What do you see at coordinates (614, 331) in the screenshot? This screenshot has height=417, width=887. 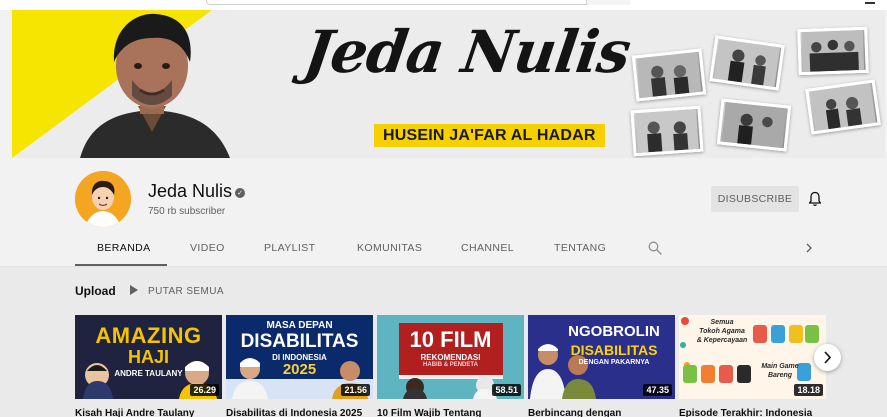 I see `thumbnail-text: NGOBROLIN` at bounding box center [614, 331].